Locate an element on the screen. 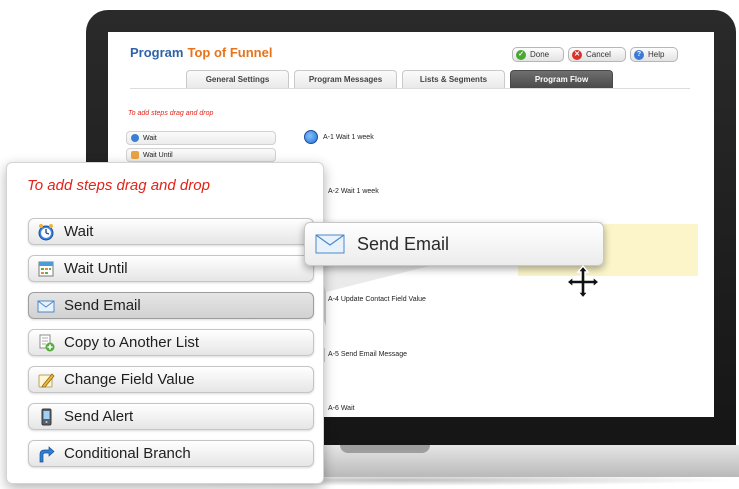 This screenshot has width=739, height=489. phone-alert-icon is located at coordinates (46, 417).